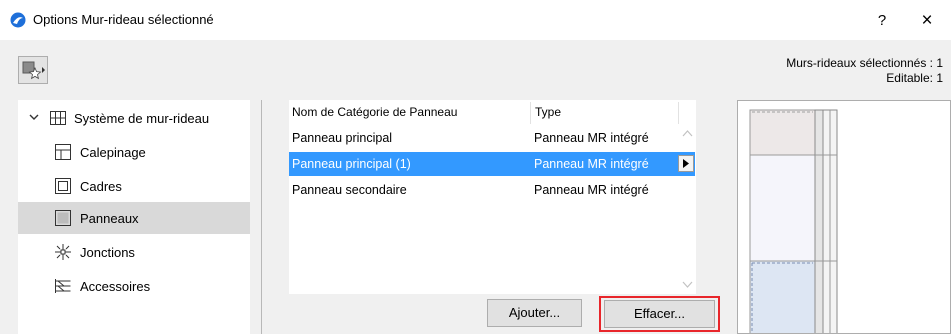 The width and height of the screenshot is (951, 336). I want to click on panel-divider, so click(261, 217).